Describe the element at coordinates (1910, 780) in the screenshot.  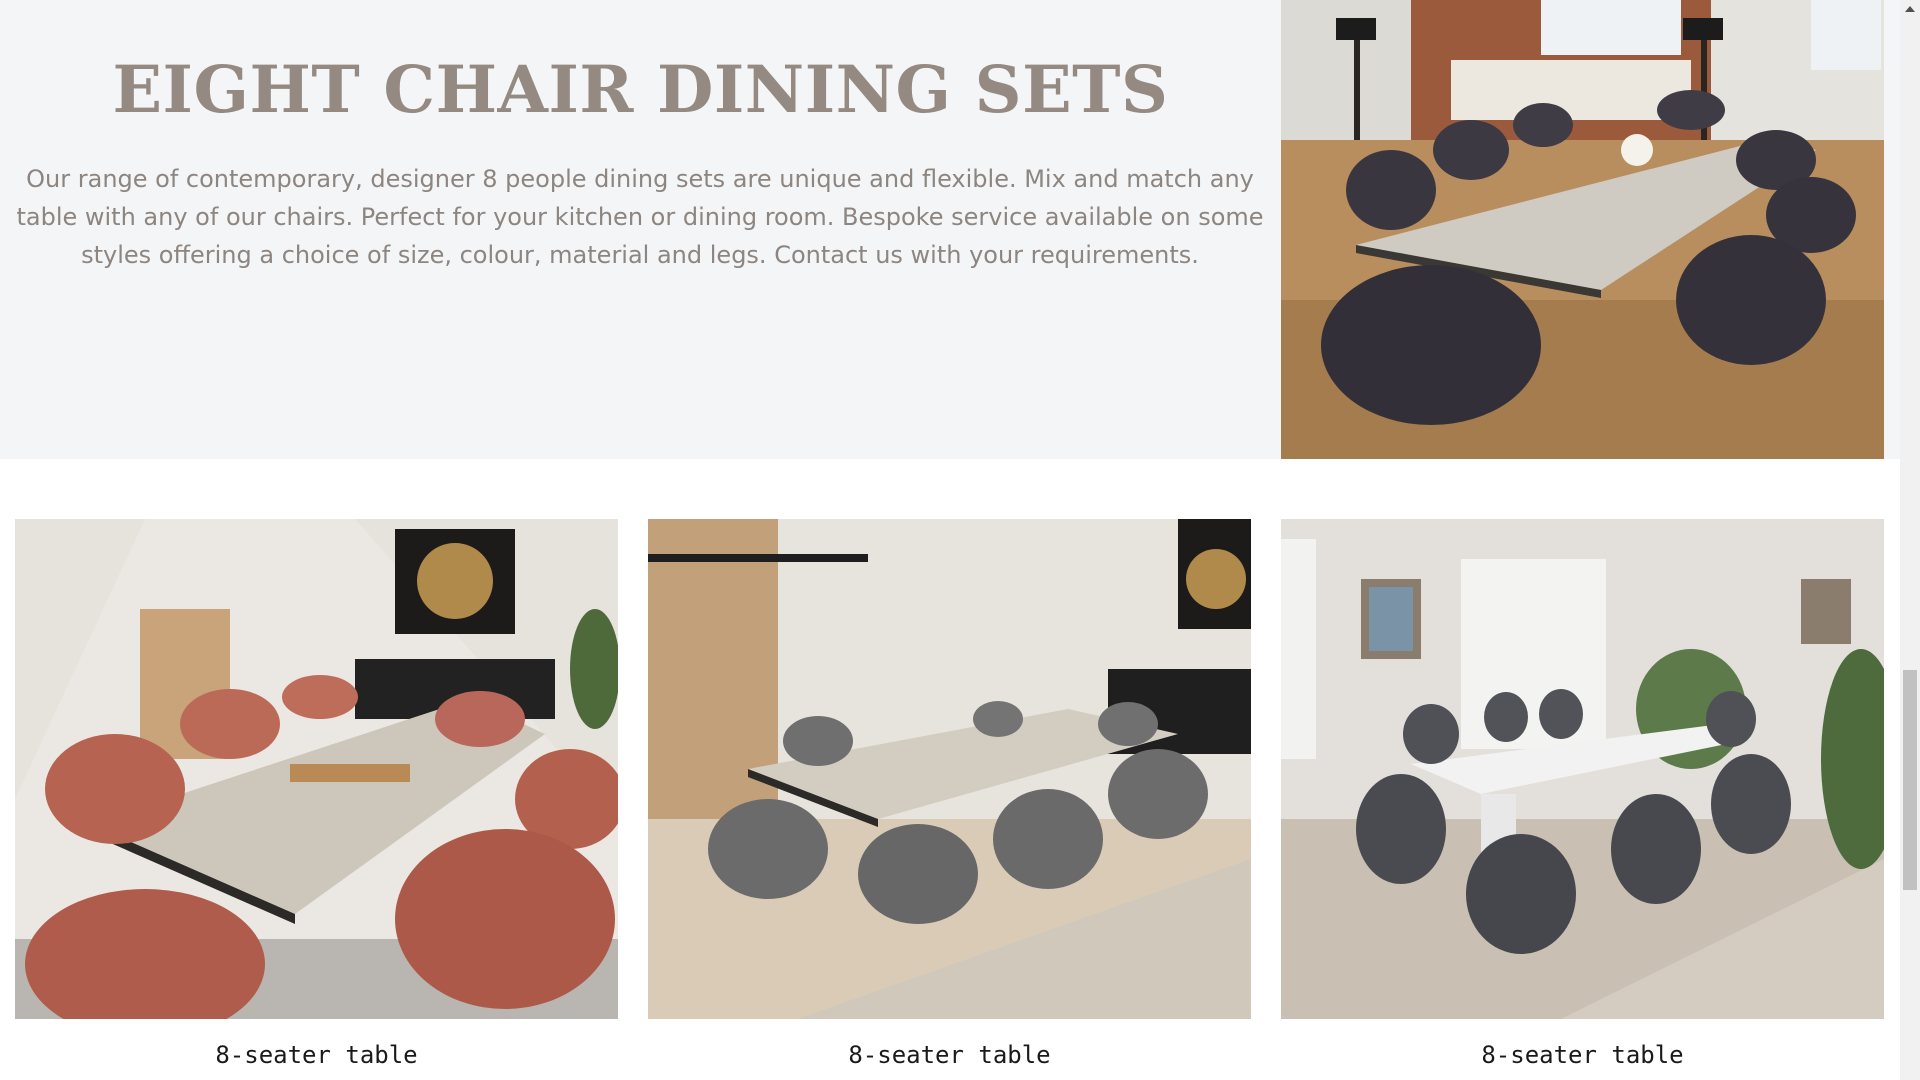
I see `scrollbar-thumb` at that location.